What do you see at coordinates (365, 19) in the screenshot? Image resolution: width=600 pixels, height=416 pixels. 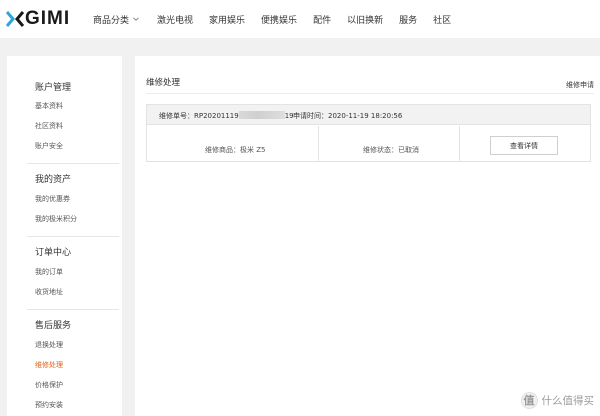 I see `nav-item-trade-in: 以旧换新` at bounding box center [365, 19].